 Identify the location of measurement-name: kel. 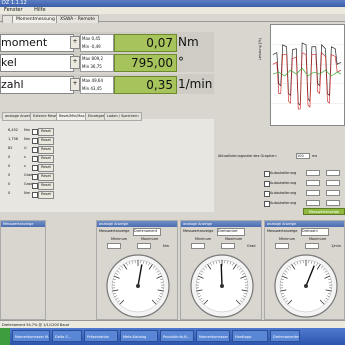
(37, 63).